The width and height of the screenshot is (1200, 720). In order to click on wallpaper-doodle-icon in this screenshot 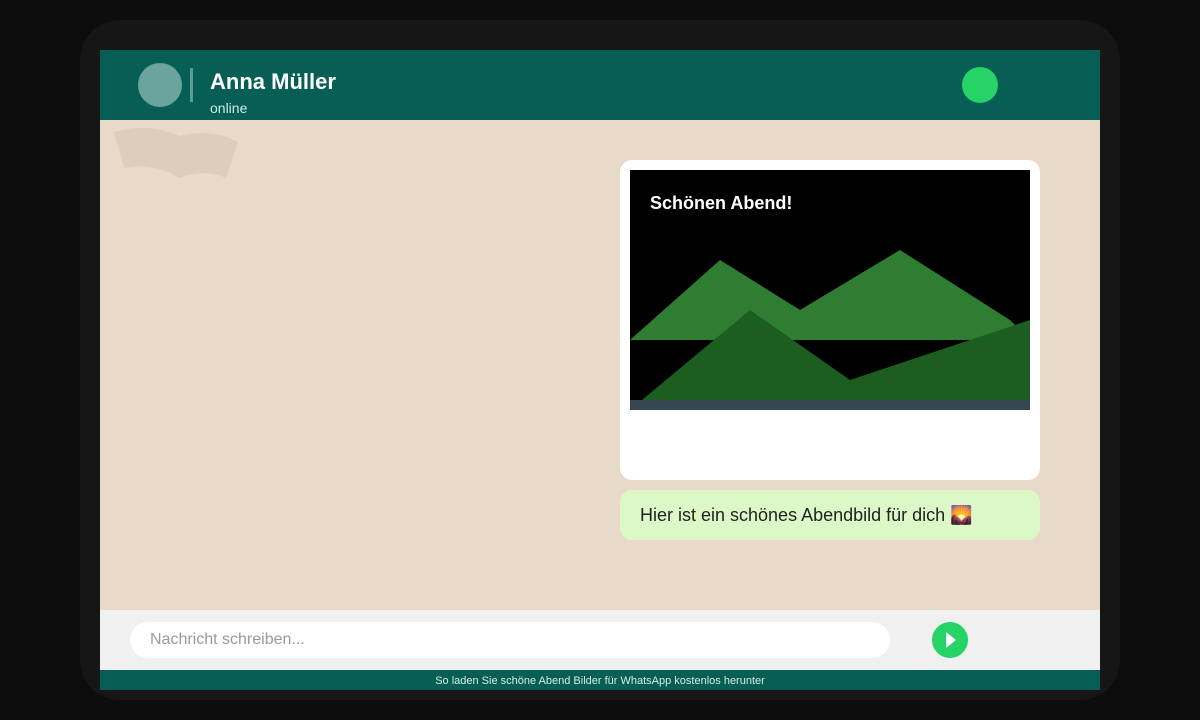, I will do `click(176, 152)`.